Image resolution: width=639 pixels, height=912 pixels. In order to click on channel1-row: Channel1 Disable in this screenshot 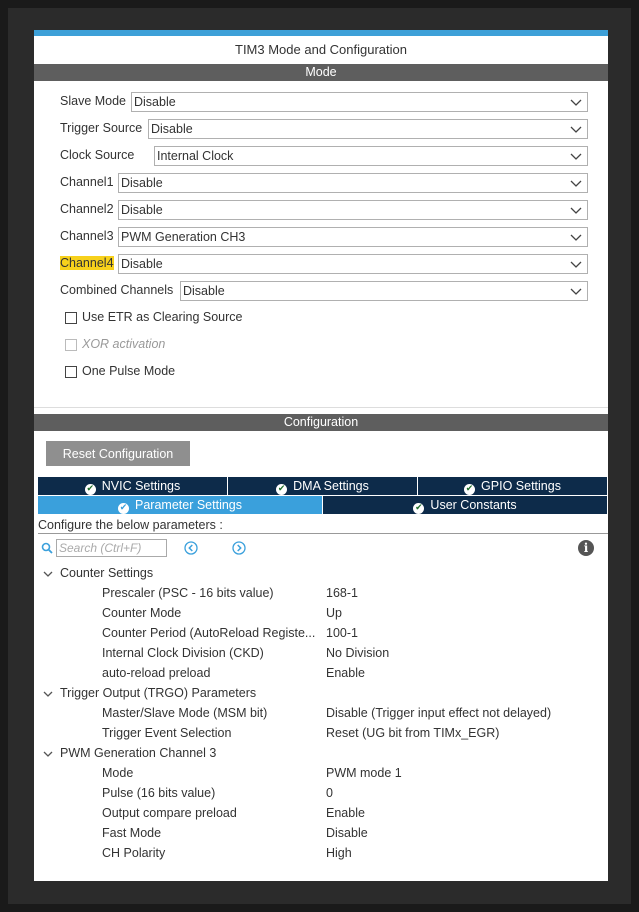, I will do `click(324, 183)`.